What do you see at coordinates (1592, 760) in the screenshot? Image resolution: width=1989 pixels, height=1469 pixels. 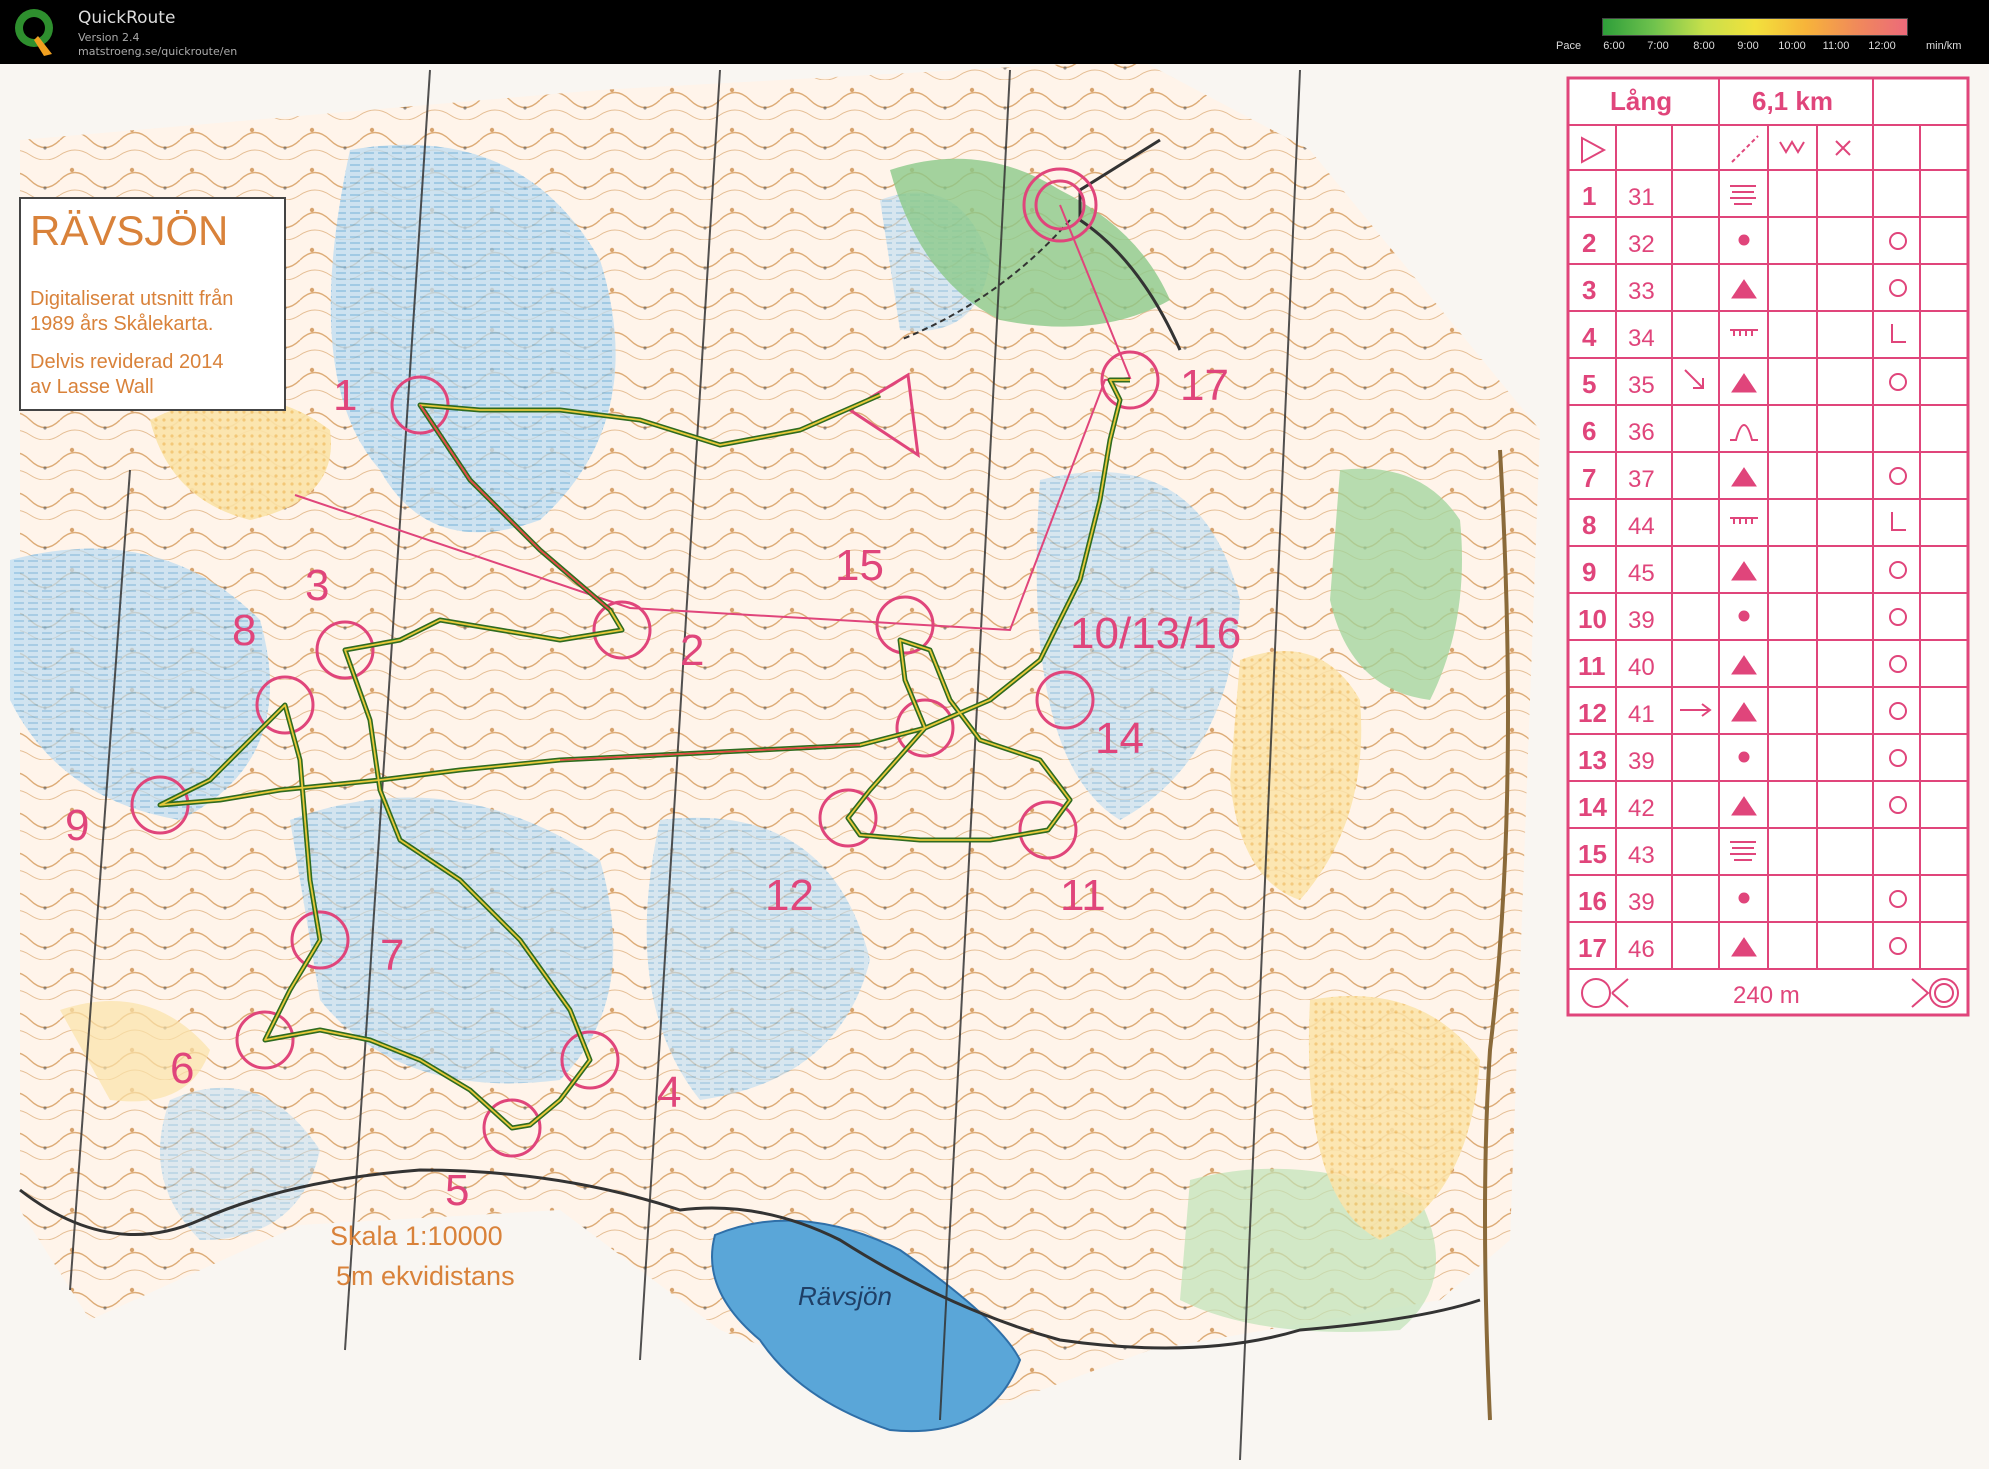 I see `cd-row-number: 13` at bounding box center [1592, 760].